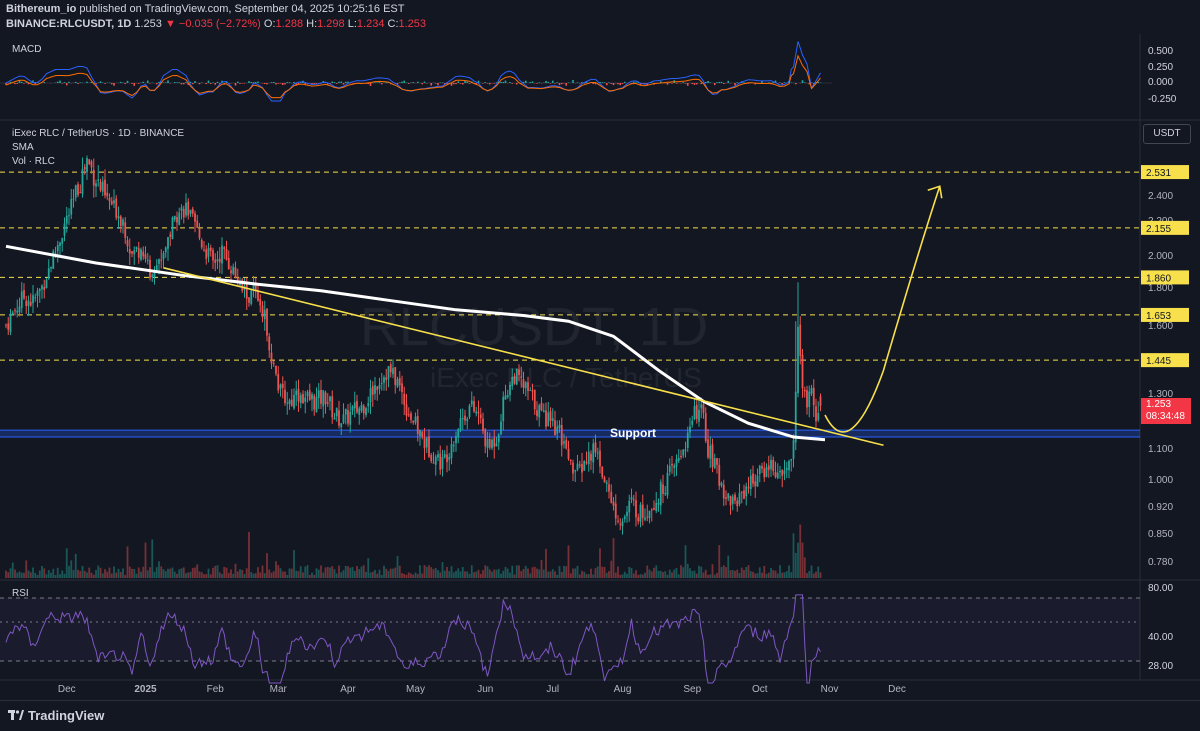  Describe the element at coordinates (1160, 562) in the screenshot. I see `y-tick-label-10: 0.780` at that location.